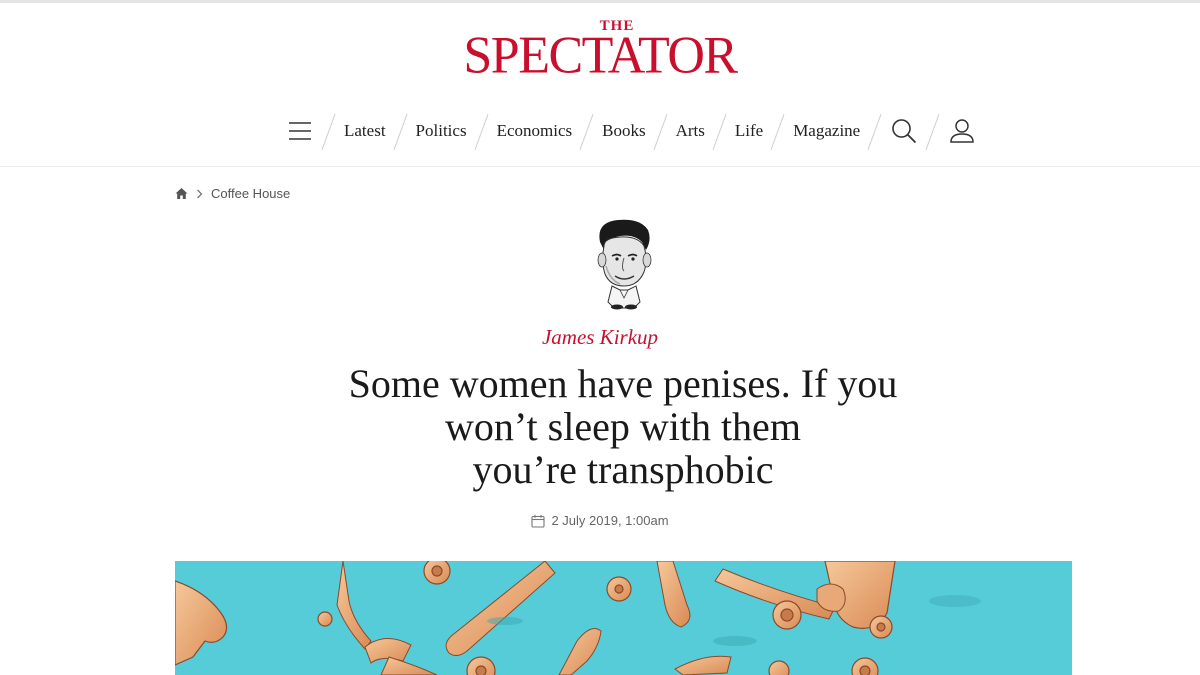 This screenshot has height=675, width=1200. I want to click on author-avatar, so click(624, 263).